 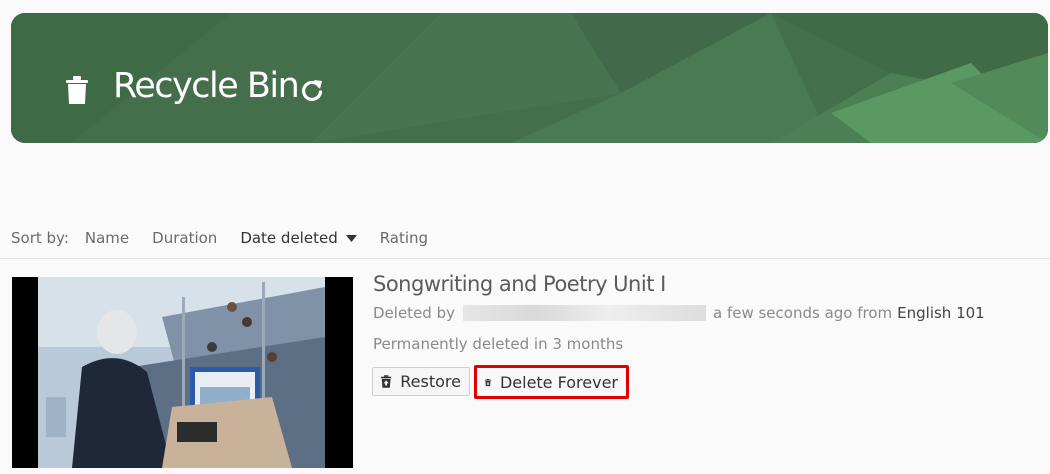 What do you see at coordinates (77, 90) in the screenshot?
I see `trash-icon` at bounding box center [77, 90].